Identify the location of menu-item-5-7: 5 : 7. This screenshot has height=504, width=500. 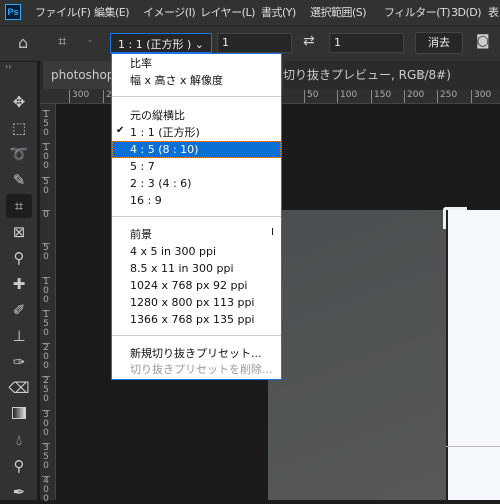
(196, 166).